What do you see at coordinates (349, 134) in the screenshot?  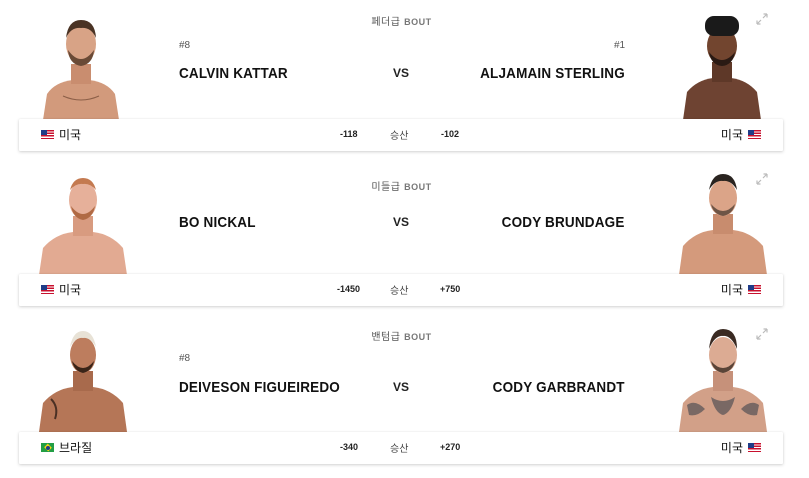 I see `odds-red: -118` at bounding box center [349, 134].